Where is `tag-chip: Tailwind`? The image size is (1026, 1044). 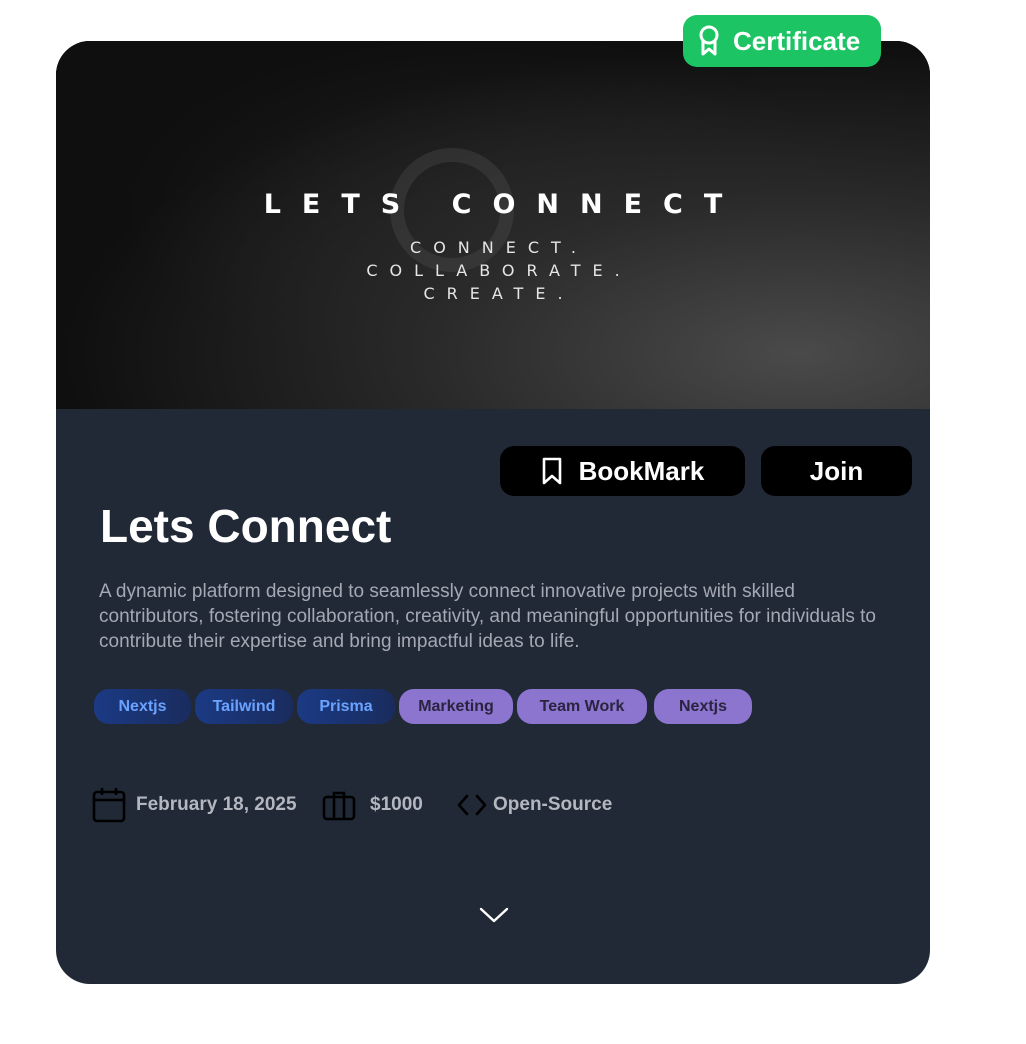
tag-chip: Tailwind is located at coordinates (244, 706).